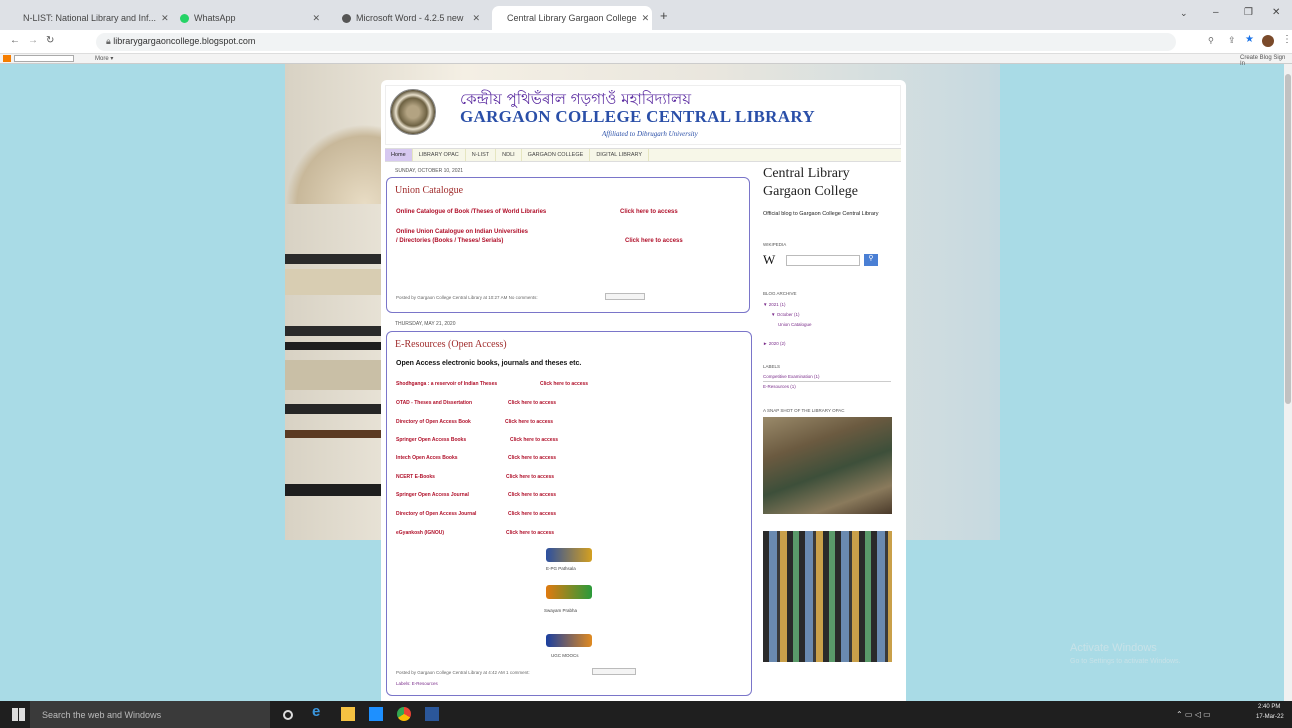 This screenshot has height=728, width=1292. What do you see at coordinates (425, 324) in the screenshot?
I see `post-date: Thursday, May 21, 2020` at bounding box center [425, 324].